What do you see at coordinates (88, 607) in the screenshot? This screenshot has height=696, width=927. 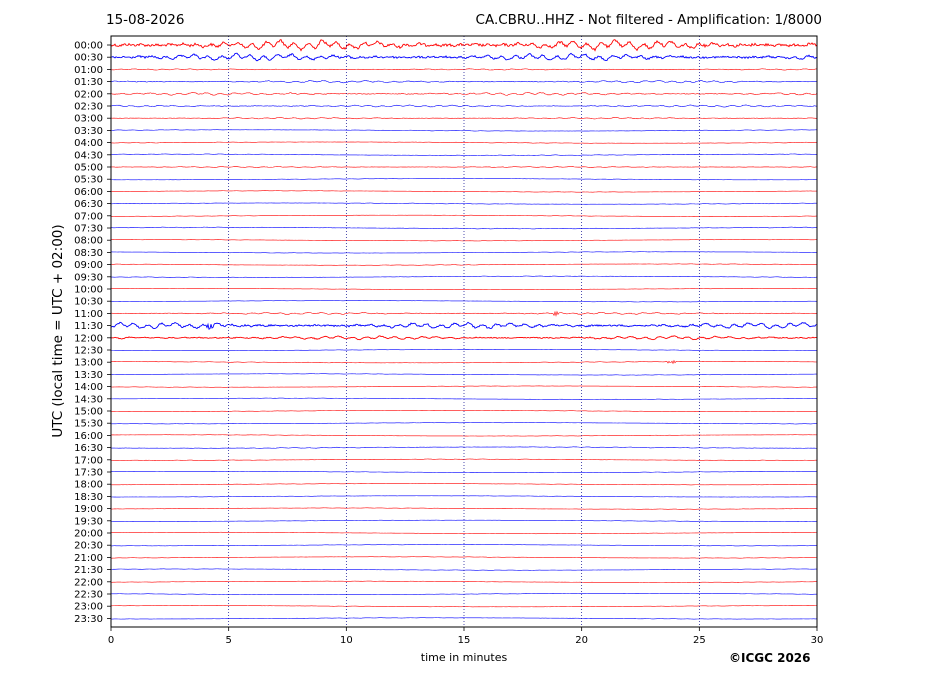 I see `y-tick-label-2300: 23:00` at bounding box center [88, 607].